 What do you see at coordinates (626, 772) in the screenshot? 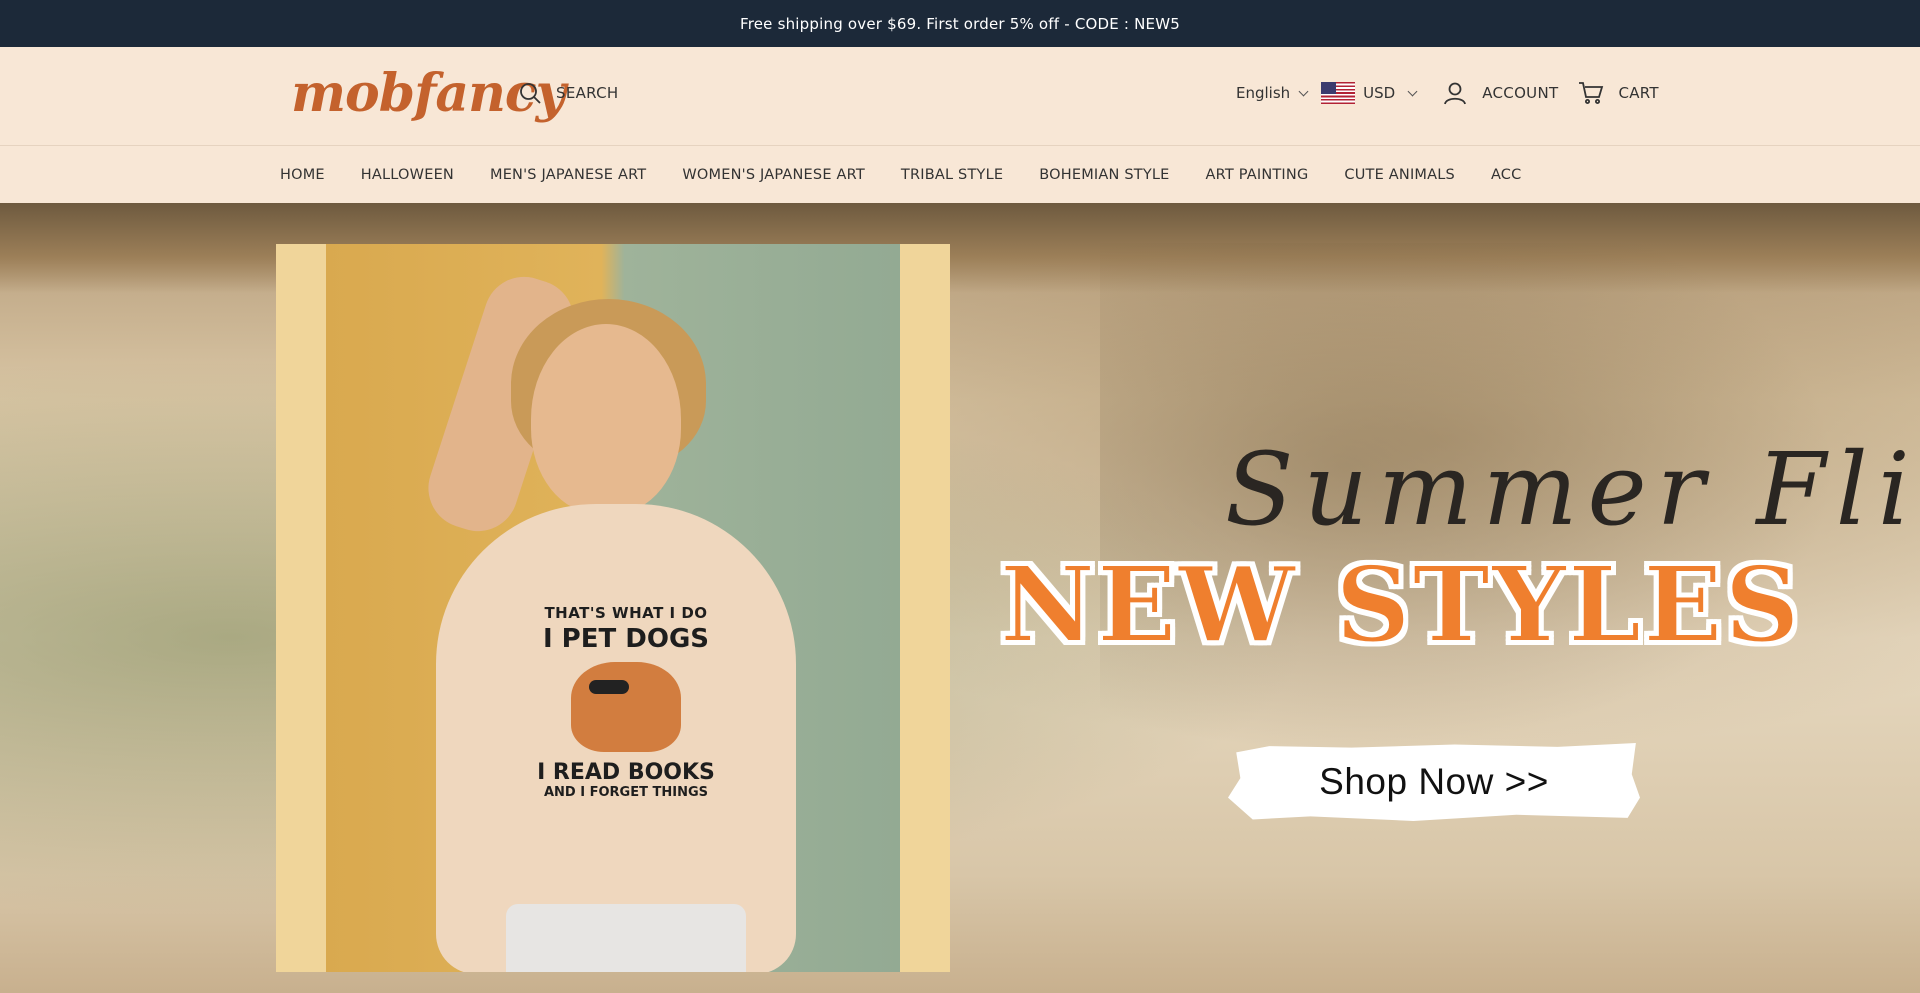
I see `tshirt-line-3: I READ BOOKS` at bounding box center [626, 772].